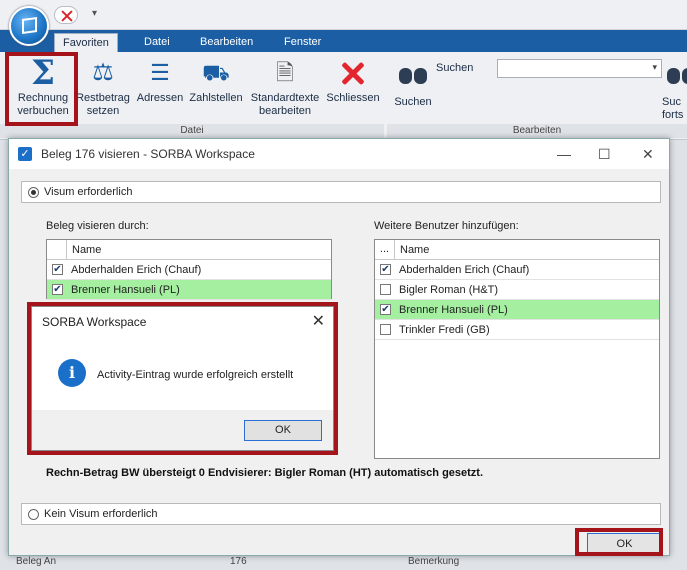  I want to click on background-form-row: Beleg An 176 Bemerkung, so click(343, 563).